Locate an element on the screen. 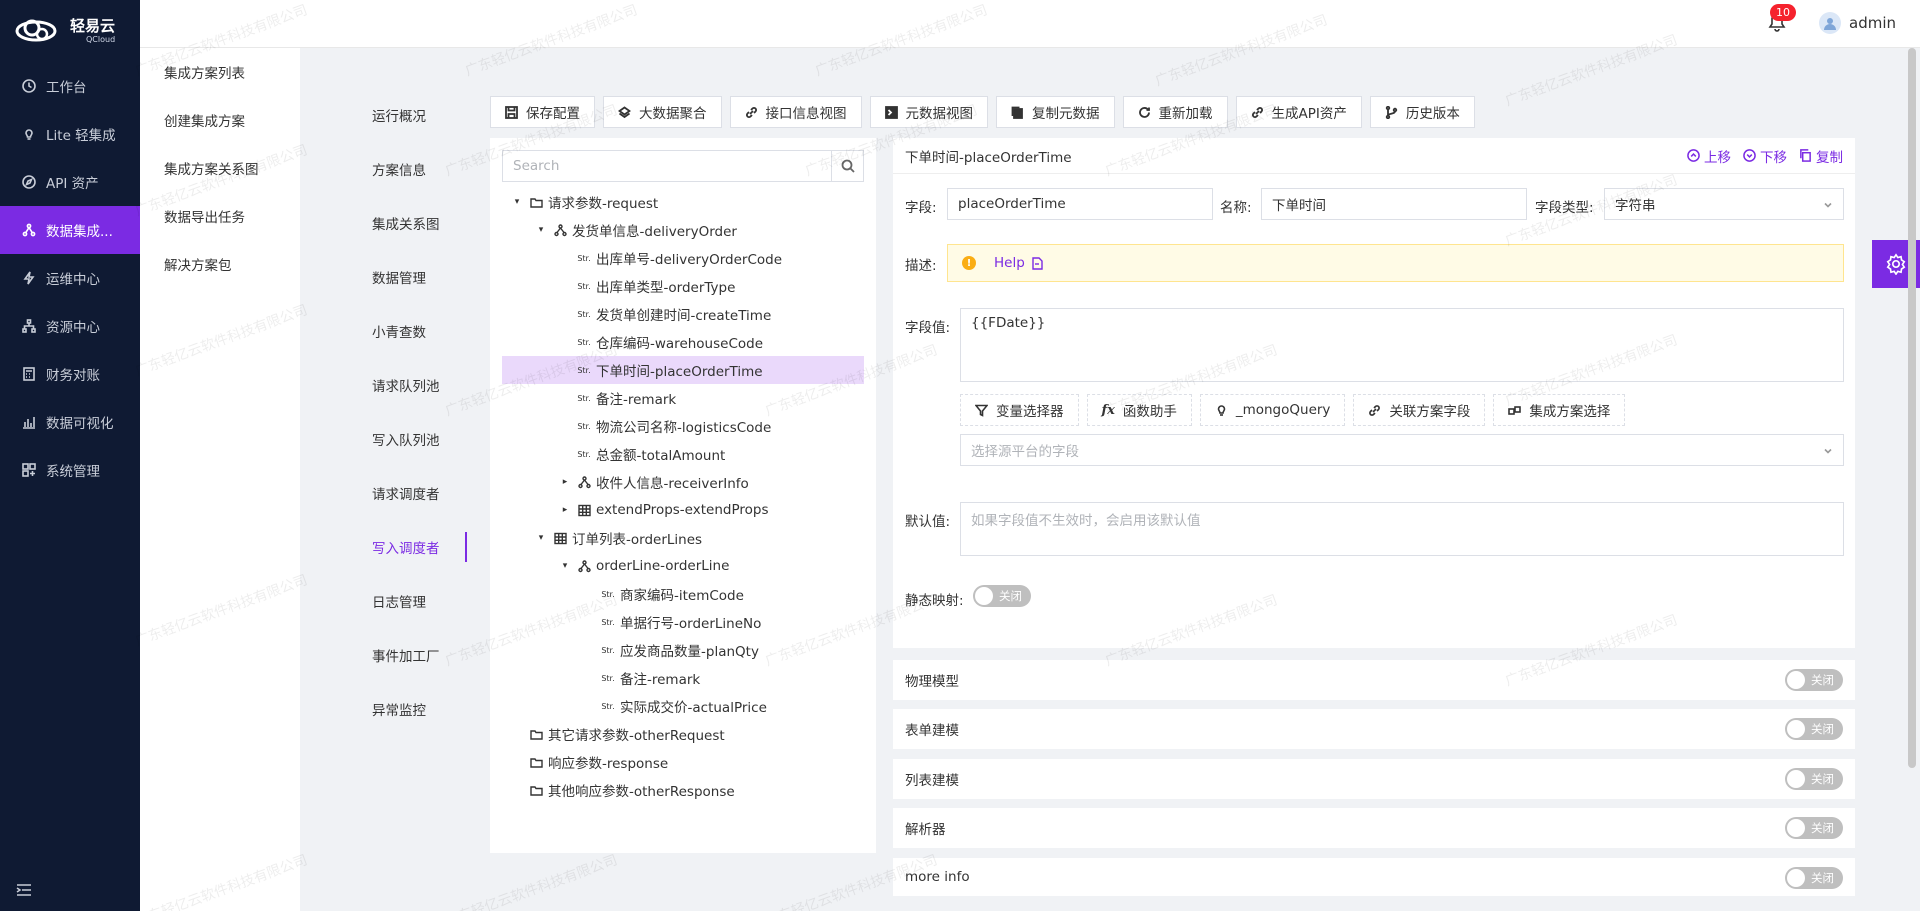 Image resolution: width=1920 pixels, height=911 pixels. copy-button: 复制 is located at coordinates (1821, 156).